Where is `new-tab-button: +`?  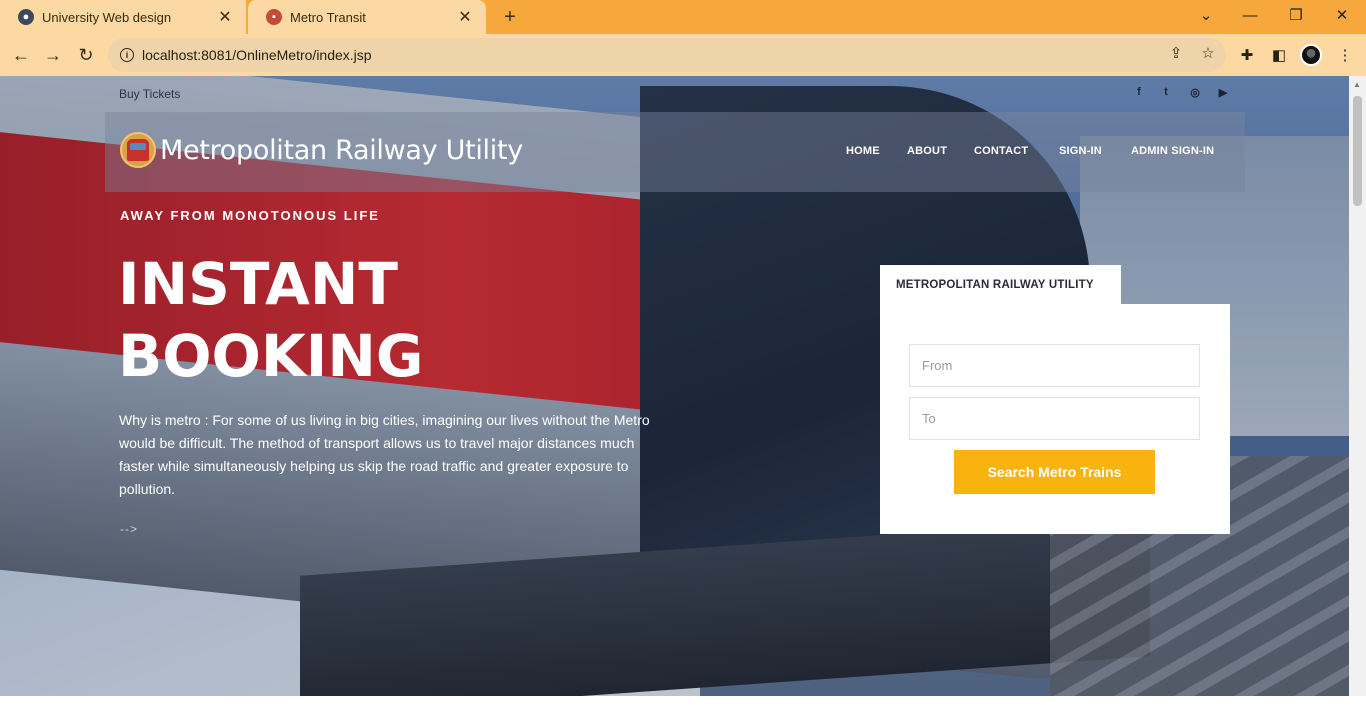 new-tab-button: + is located at coordinates (510, 17).